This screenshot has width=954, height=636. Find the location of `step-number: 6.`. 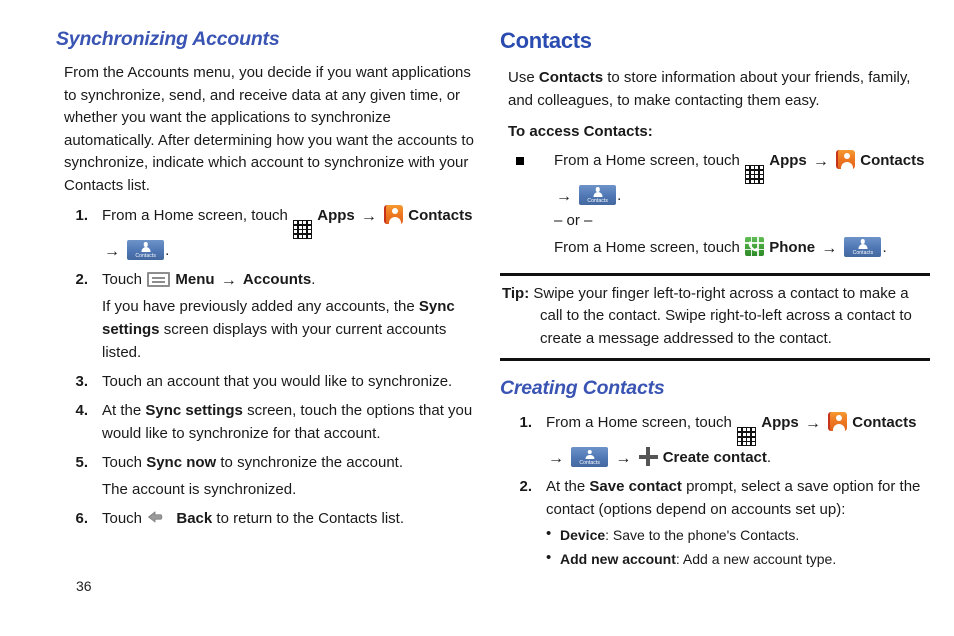

step-number: 6. is located at coordinates (81, 518).